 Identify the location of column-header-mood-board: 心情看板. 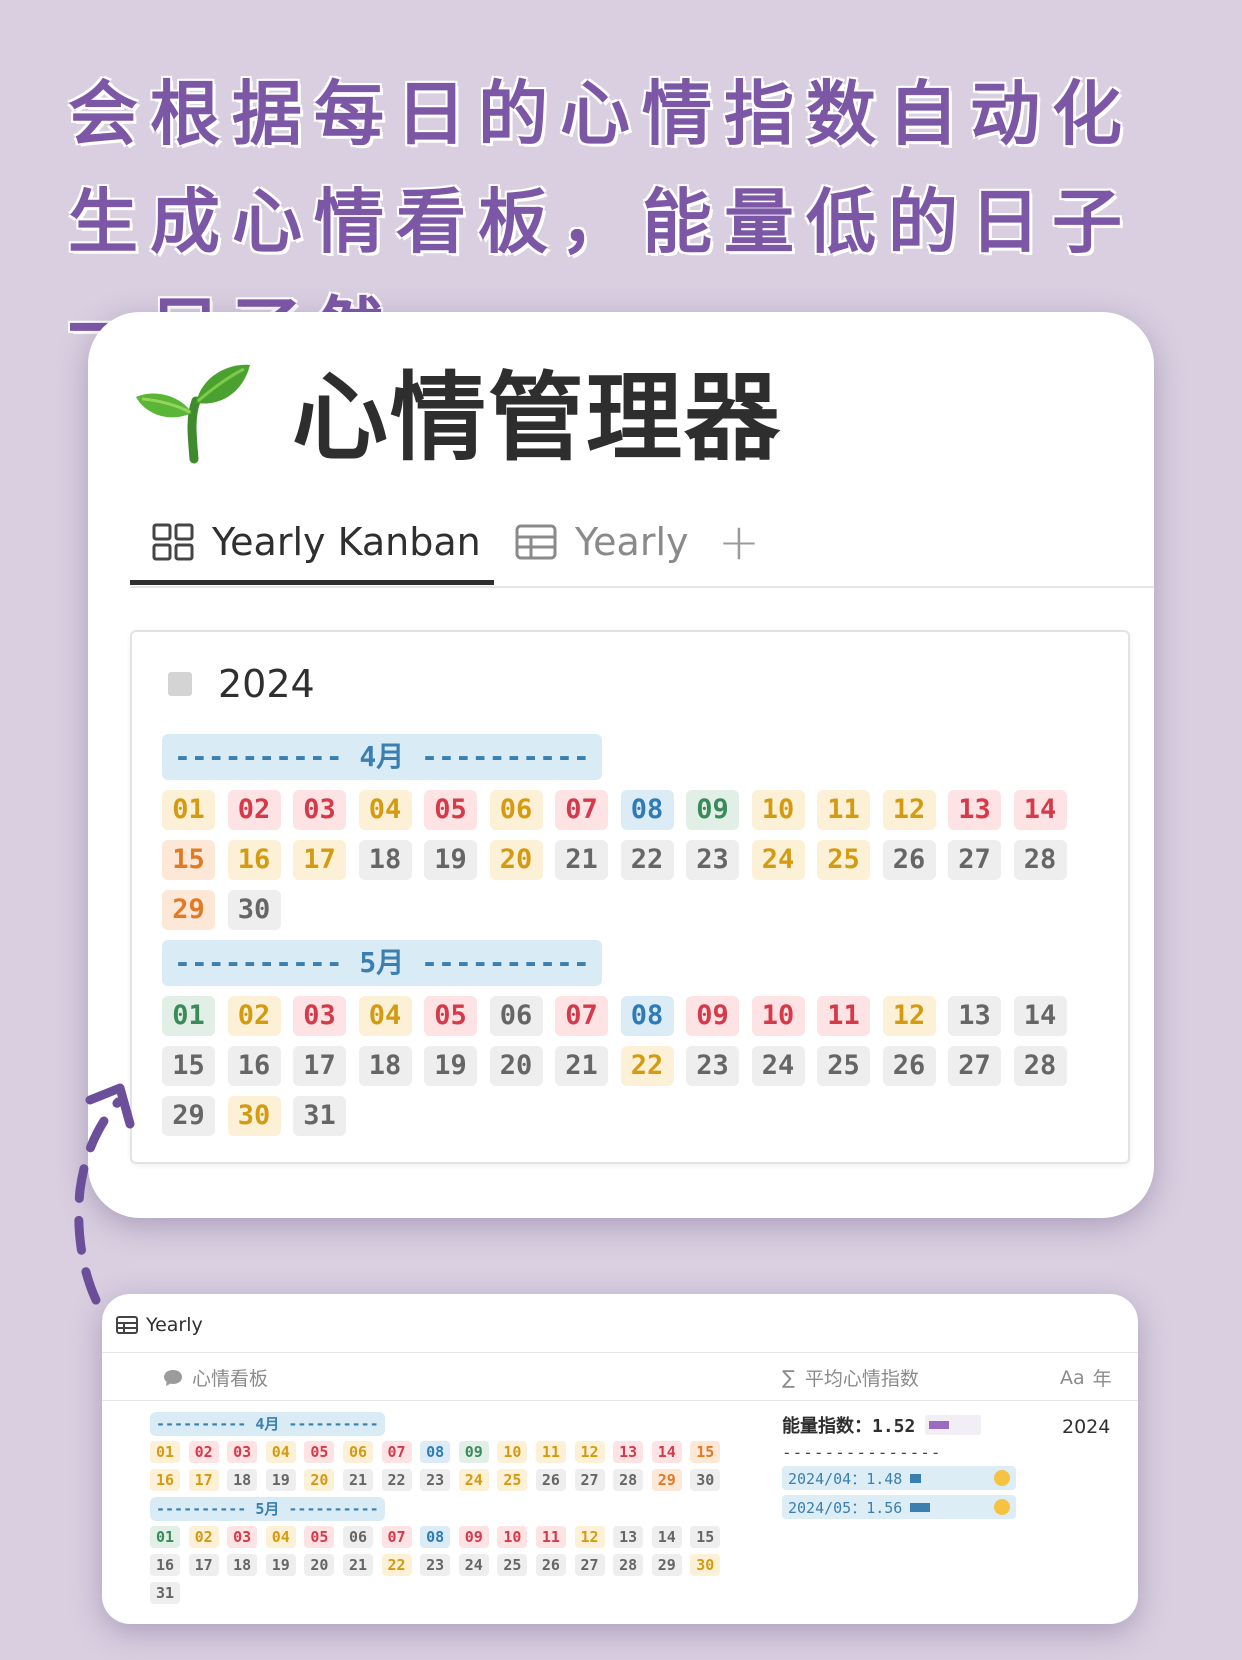
(215, 1377).